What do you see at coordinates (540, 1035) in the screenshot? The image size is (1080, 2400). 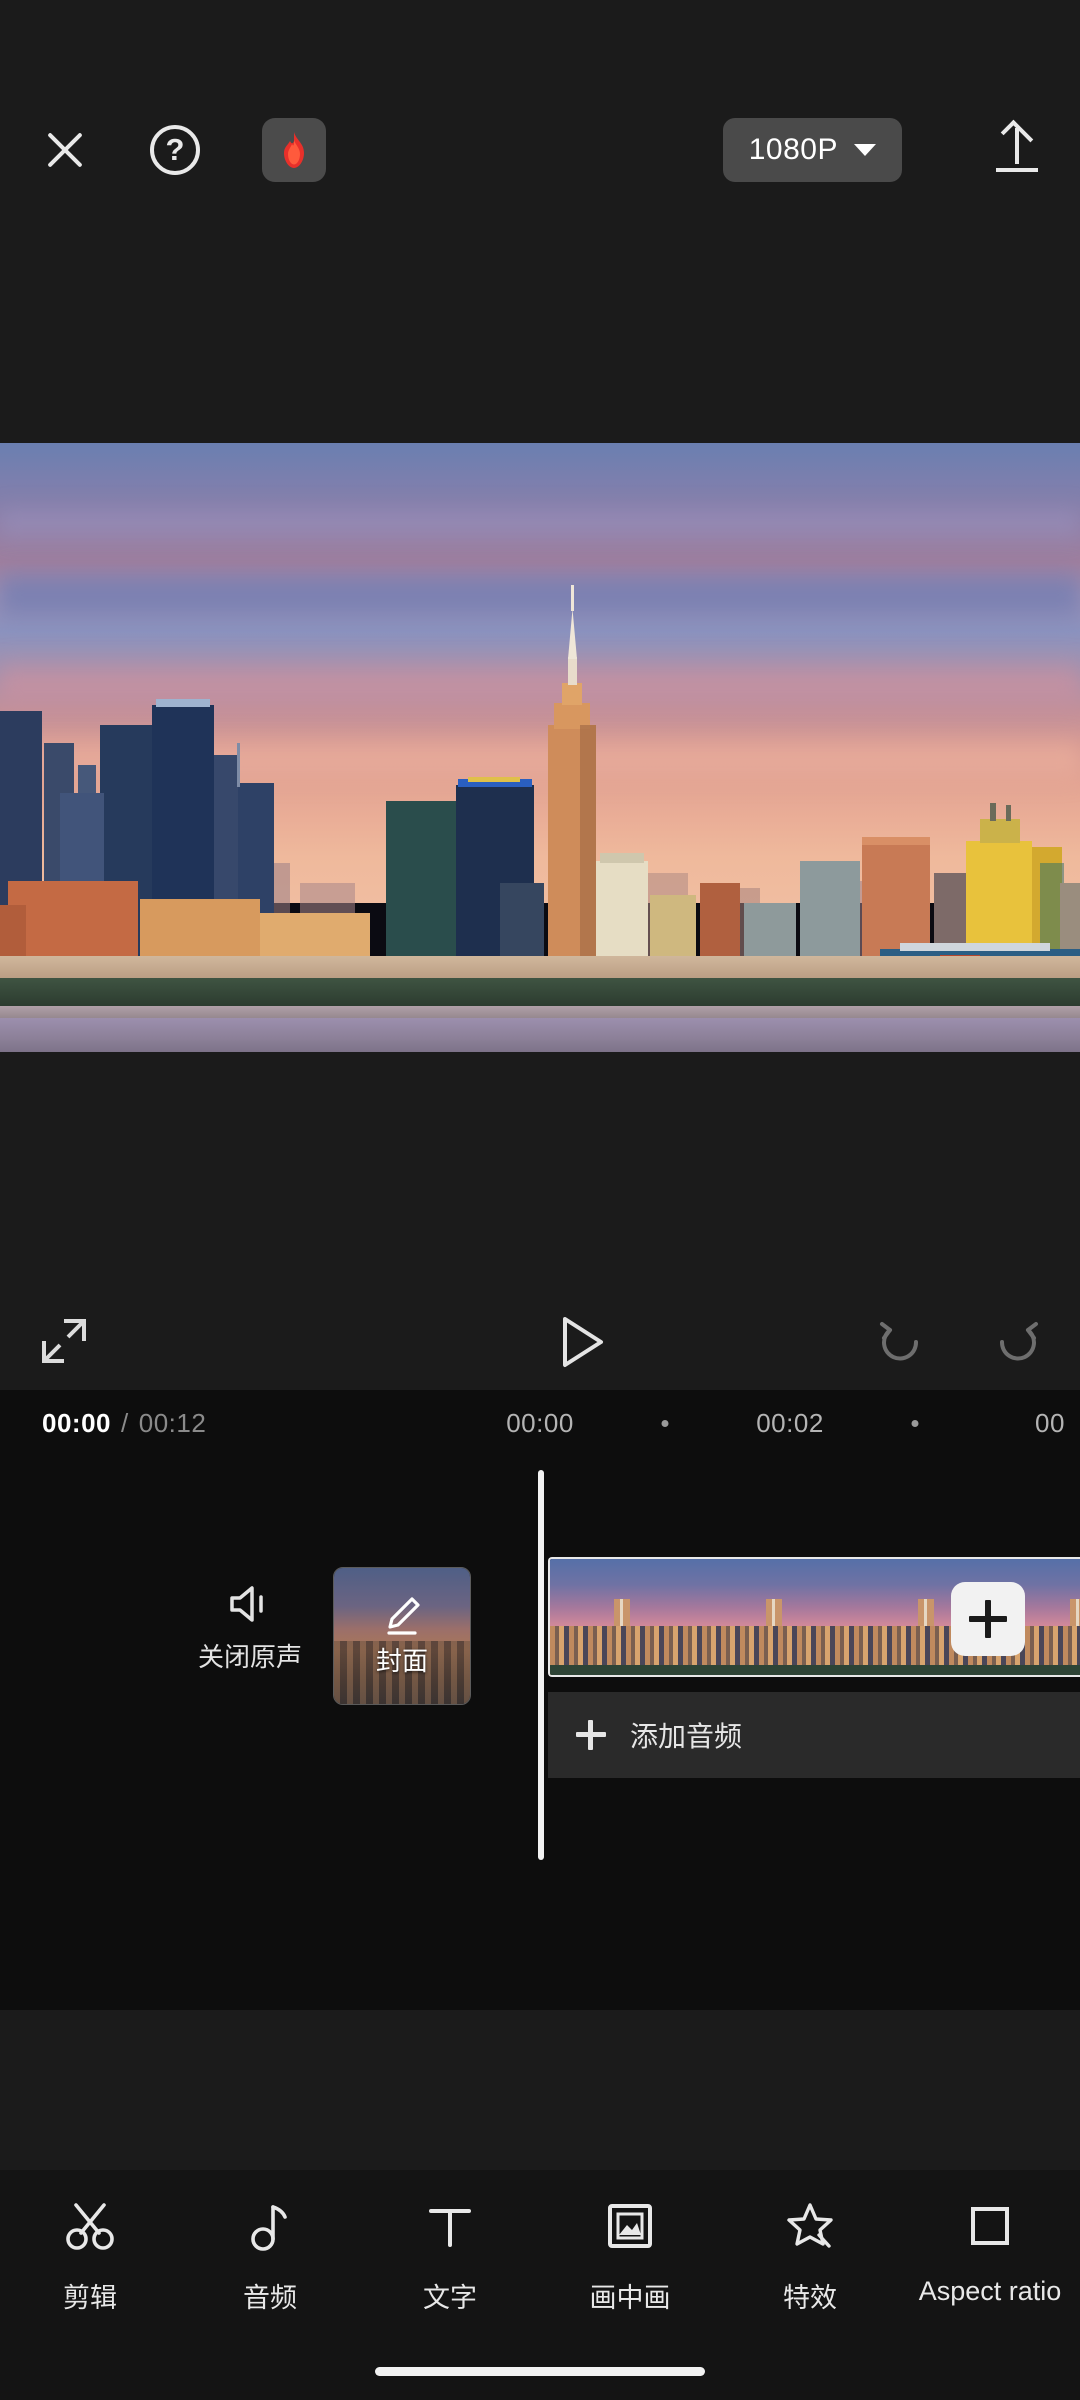 I see `preview-water` at bounding box center [540, 1035].